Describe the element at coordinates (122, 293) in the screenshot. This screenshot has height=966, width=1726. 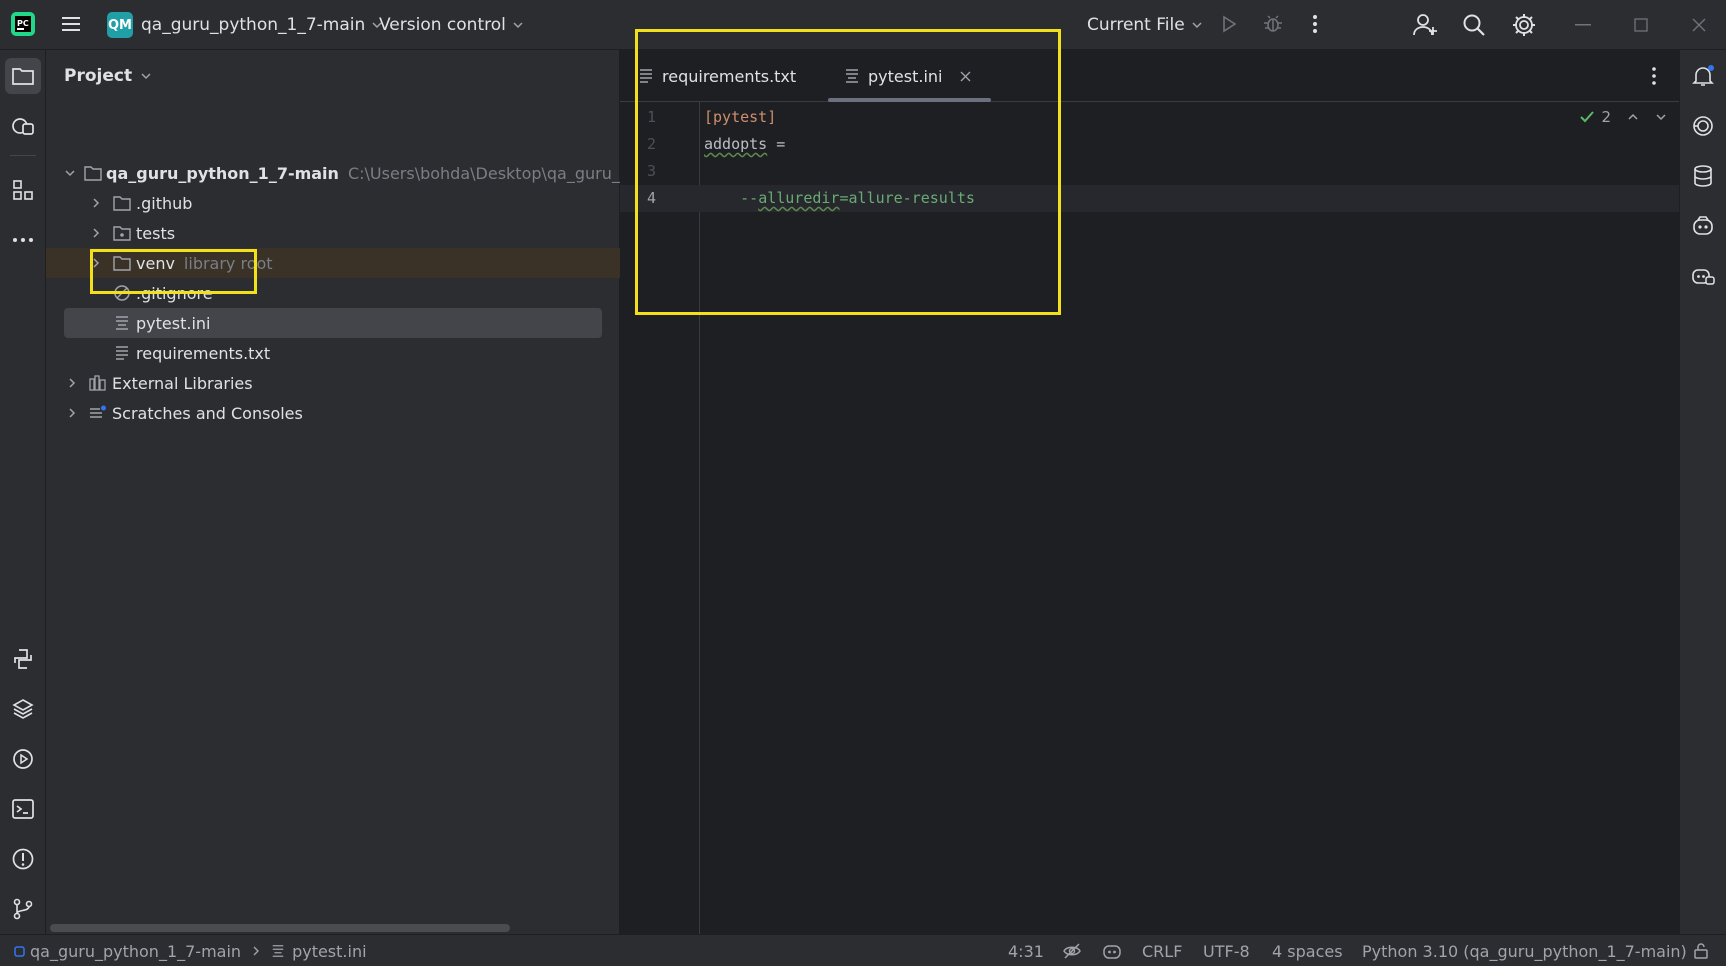
I see `ignore-file-icon` at that location.